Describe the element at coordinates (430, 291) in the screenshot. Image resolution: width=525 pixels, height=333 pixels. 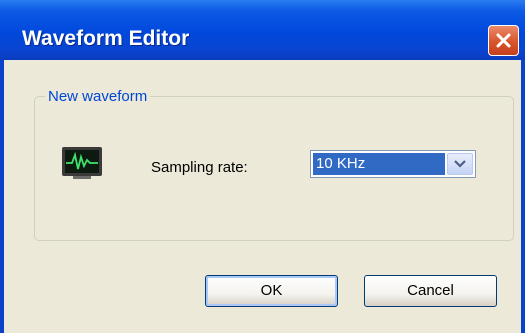
I see `cancel-button: Cancel` at that location.